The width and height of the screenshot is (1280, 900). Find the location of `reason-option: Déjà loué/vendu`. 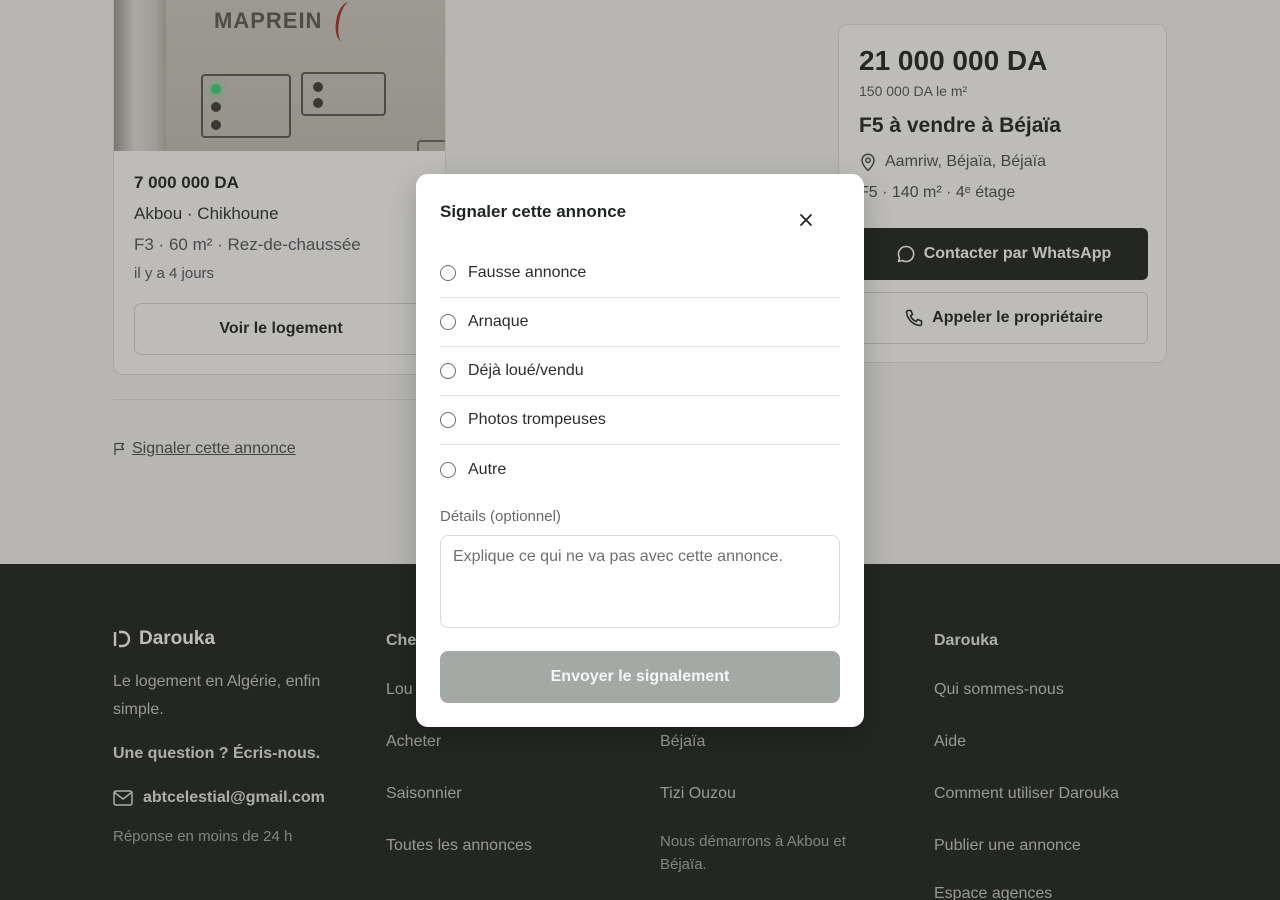

reason-option: Déjà loué/vendu is located at coordinates (640, 371).